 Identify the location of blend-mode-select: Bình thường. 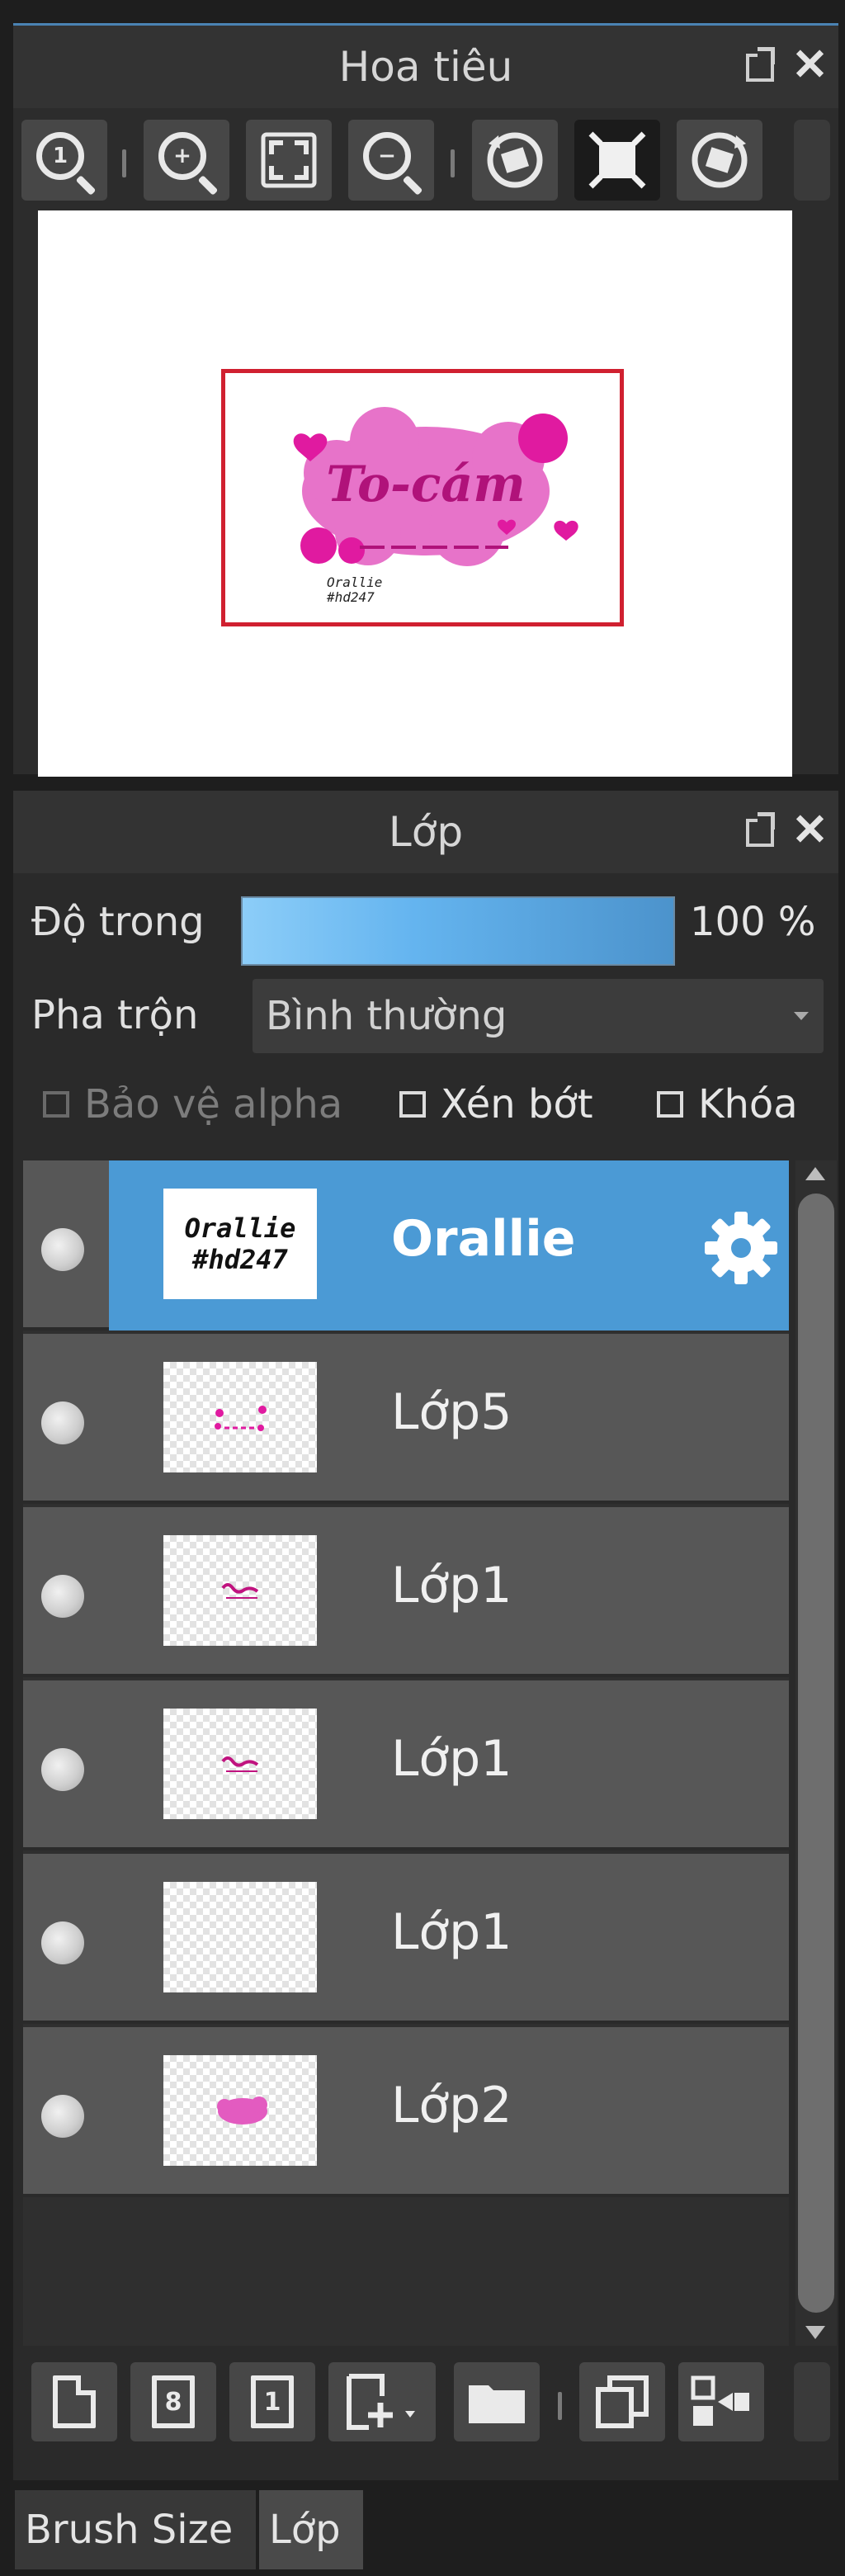
(538, 1016).